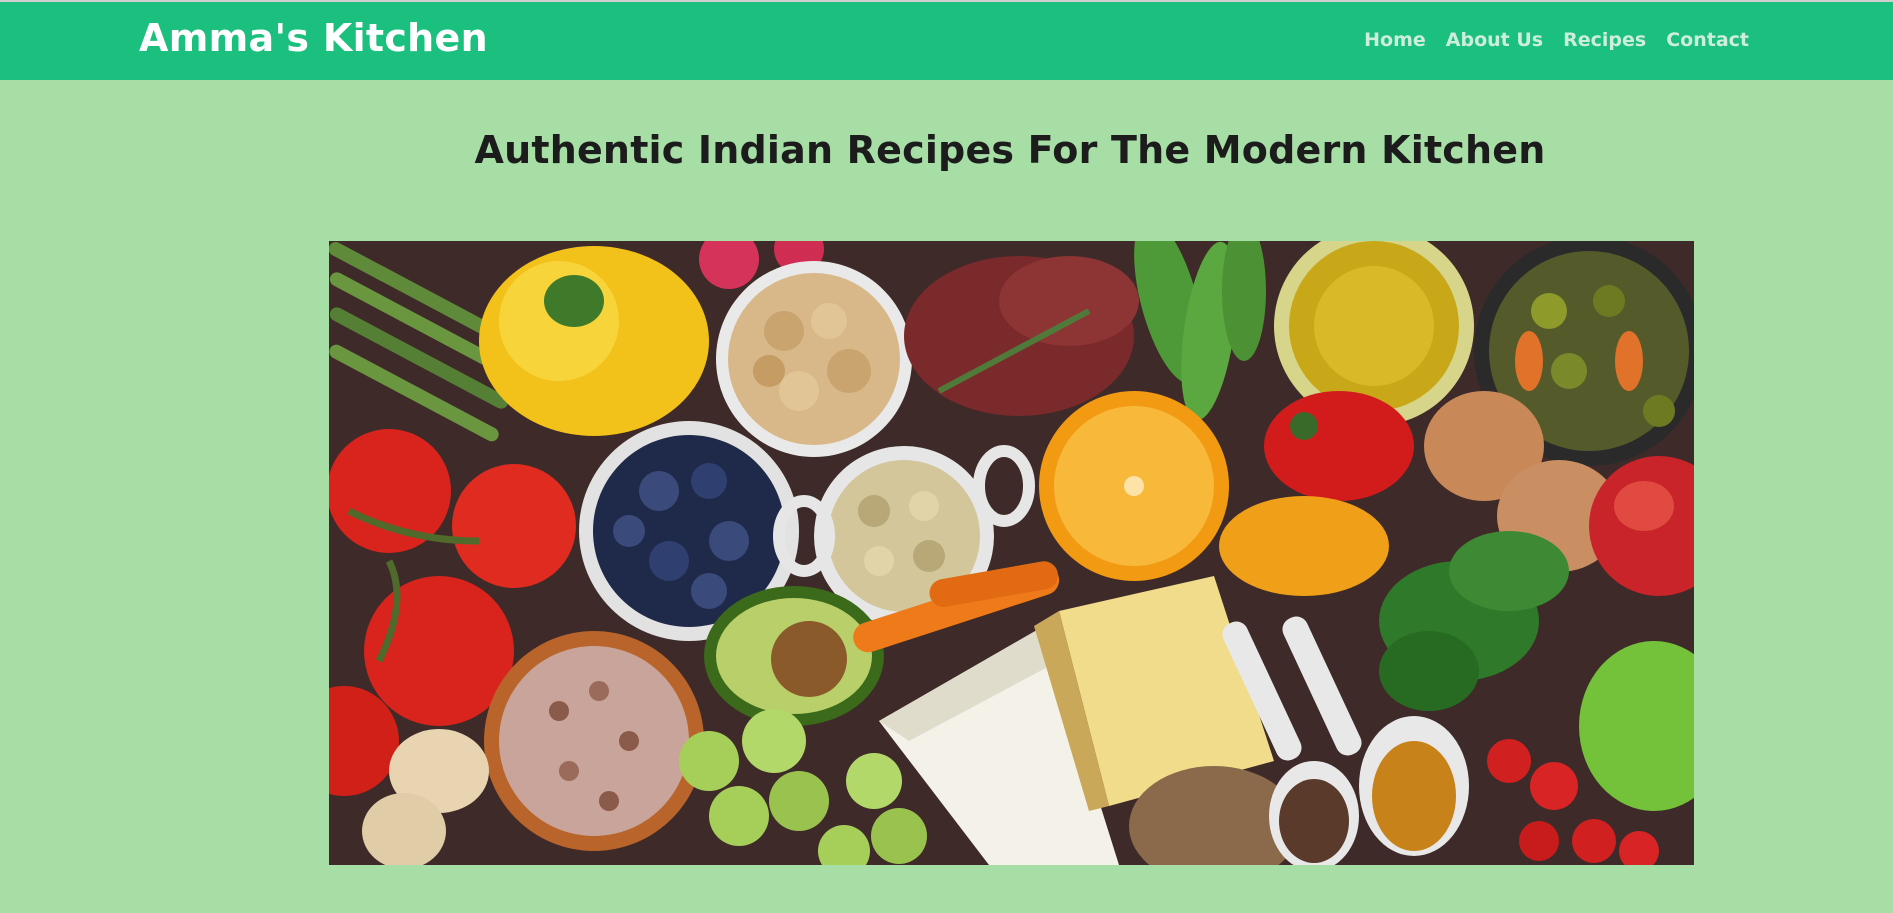 The width and height of the screenshot is (1893, 913). I want to click on yellow-pepper, so click(594, 341).